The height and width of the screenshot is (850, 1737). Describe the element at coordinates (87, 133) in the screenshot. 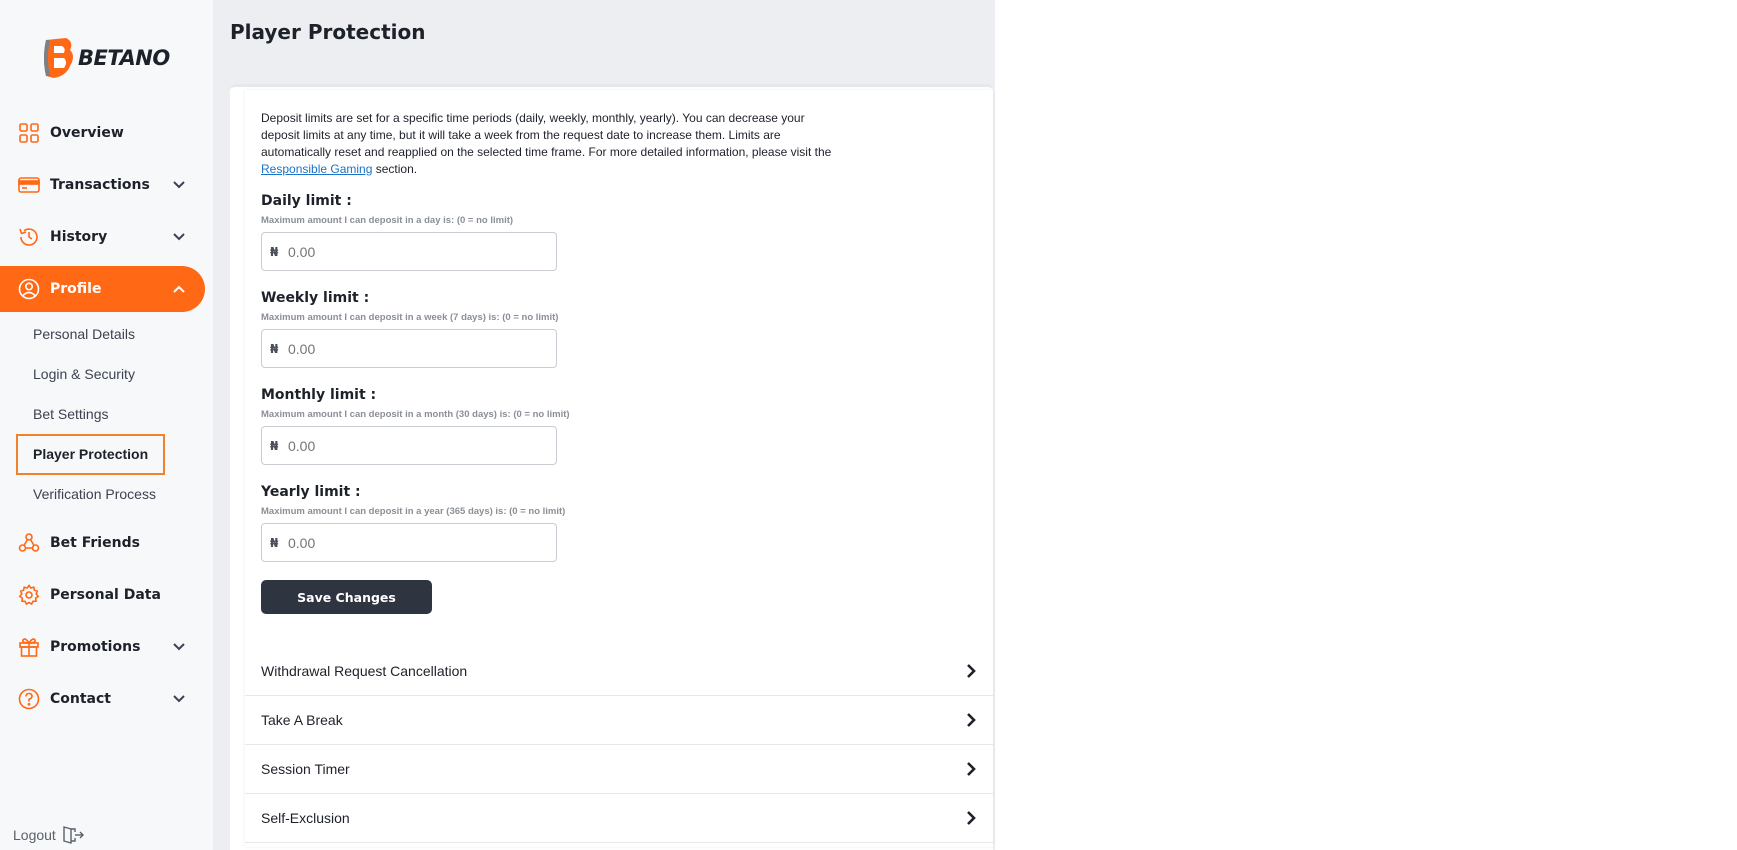

I see `sidebar-item-label: Overview` at that location.